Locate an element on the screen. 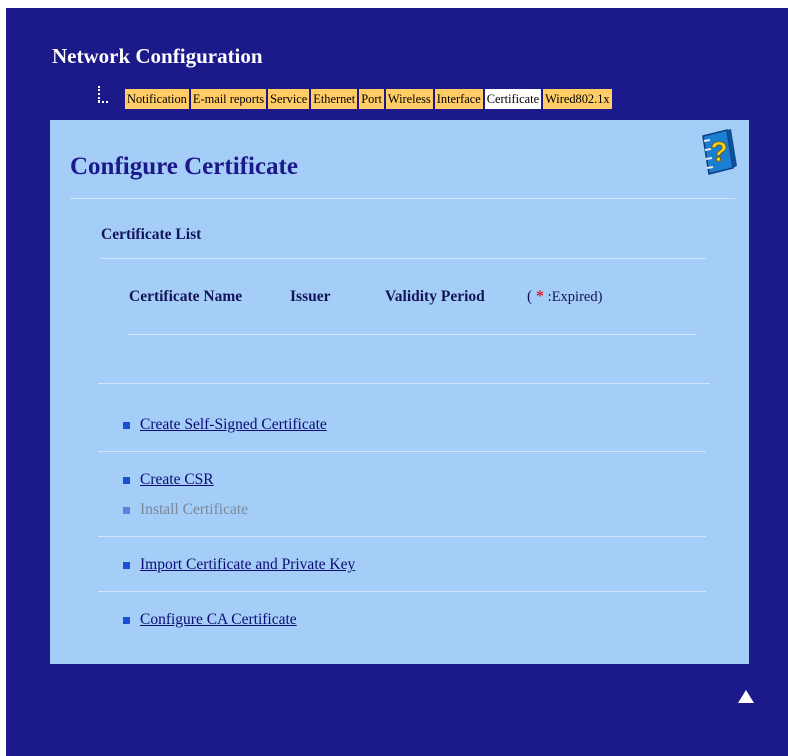 This screenshot has height=756, width=788. help-book-icon: ? is located at coordinates (719, 152).